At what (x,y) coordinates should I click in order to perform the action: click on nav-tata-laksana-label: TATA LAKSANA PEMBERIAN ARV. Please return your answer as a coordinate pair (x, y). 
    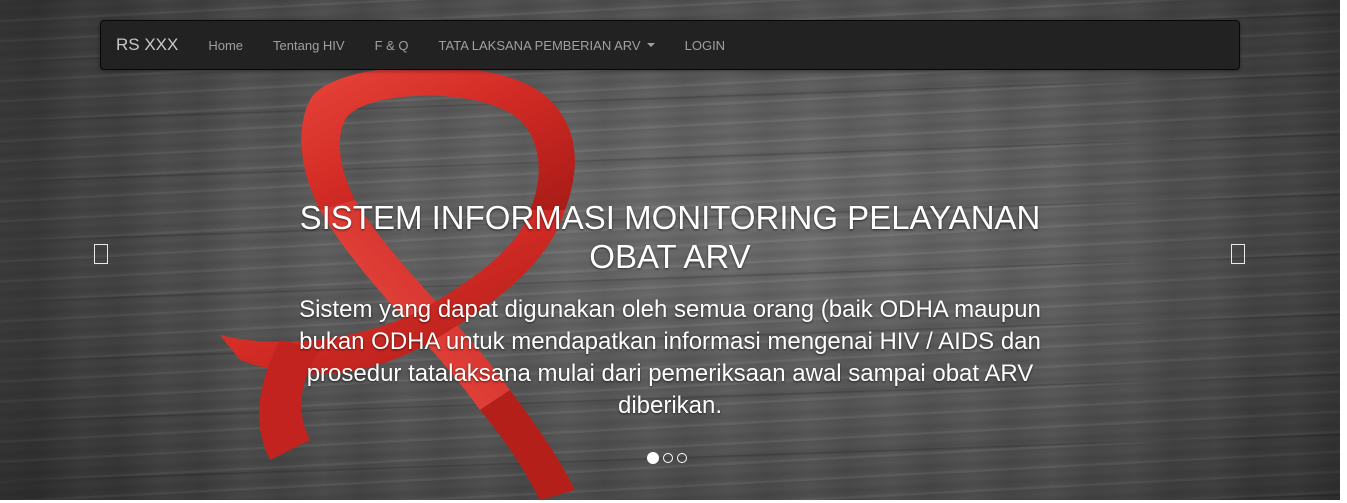
    Looking at the image, I should click on (539, 45).